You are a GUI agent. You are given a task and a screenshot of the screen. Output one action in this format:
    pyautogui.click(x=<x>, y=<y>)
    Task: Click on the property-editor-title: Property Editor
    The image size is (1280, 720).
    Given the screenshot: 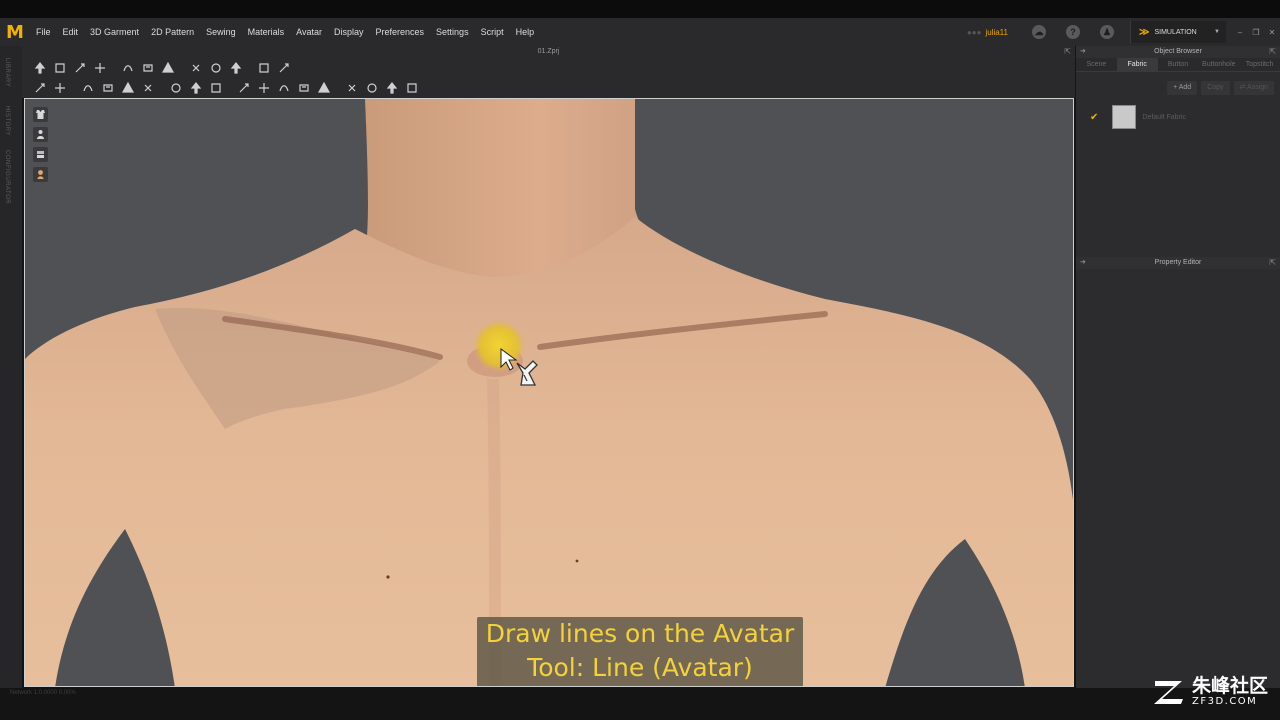 What is the action you would take?
    pyautogui.click(x=1178, y=262)
    